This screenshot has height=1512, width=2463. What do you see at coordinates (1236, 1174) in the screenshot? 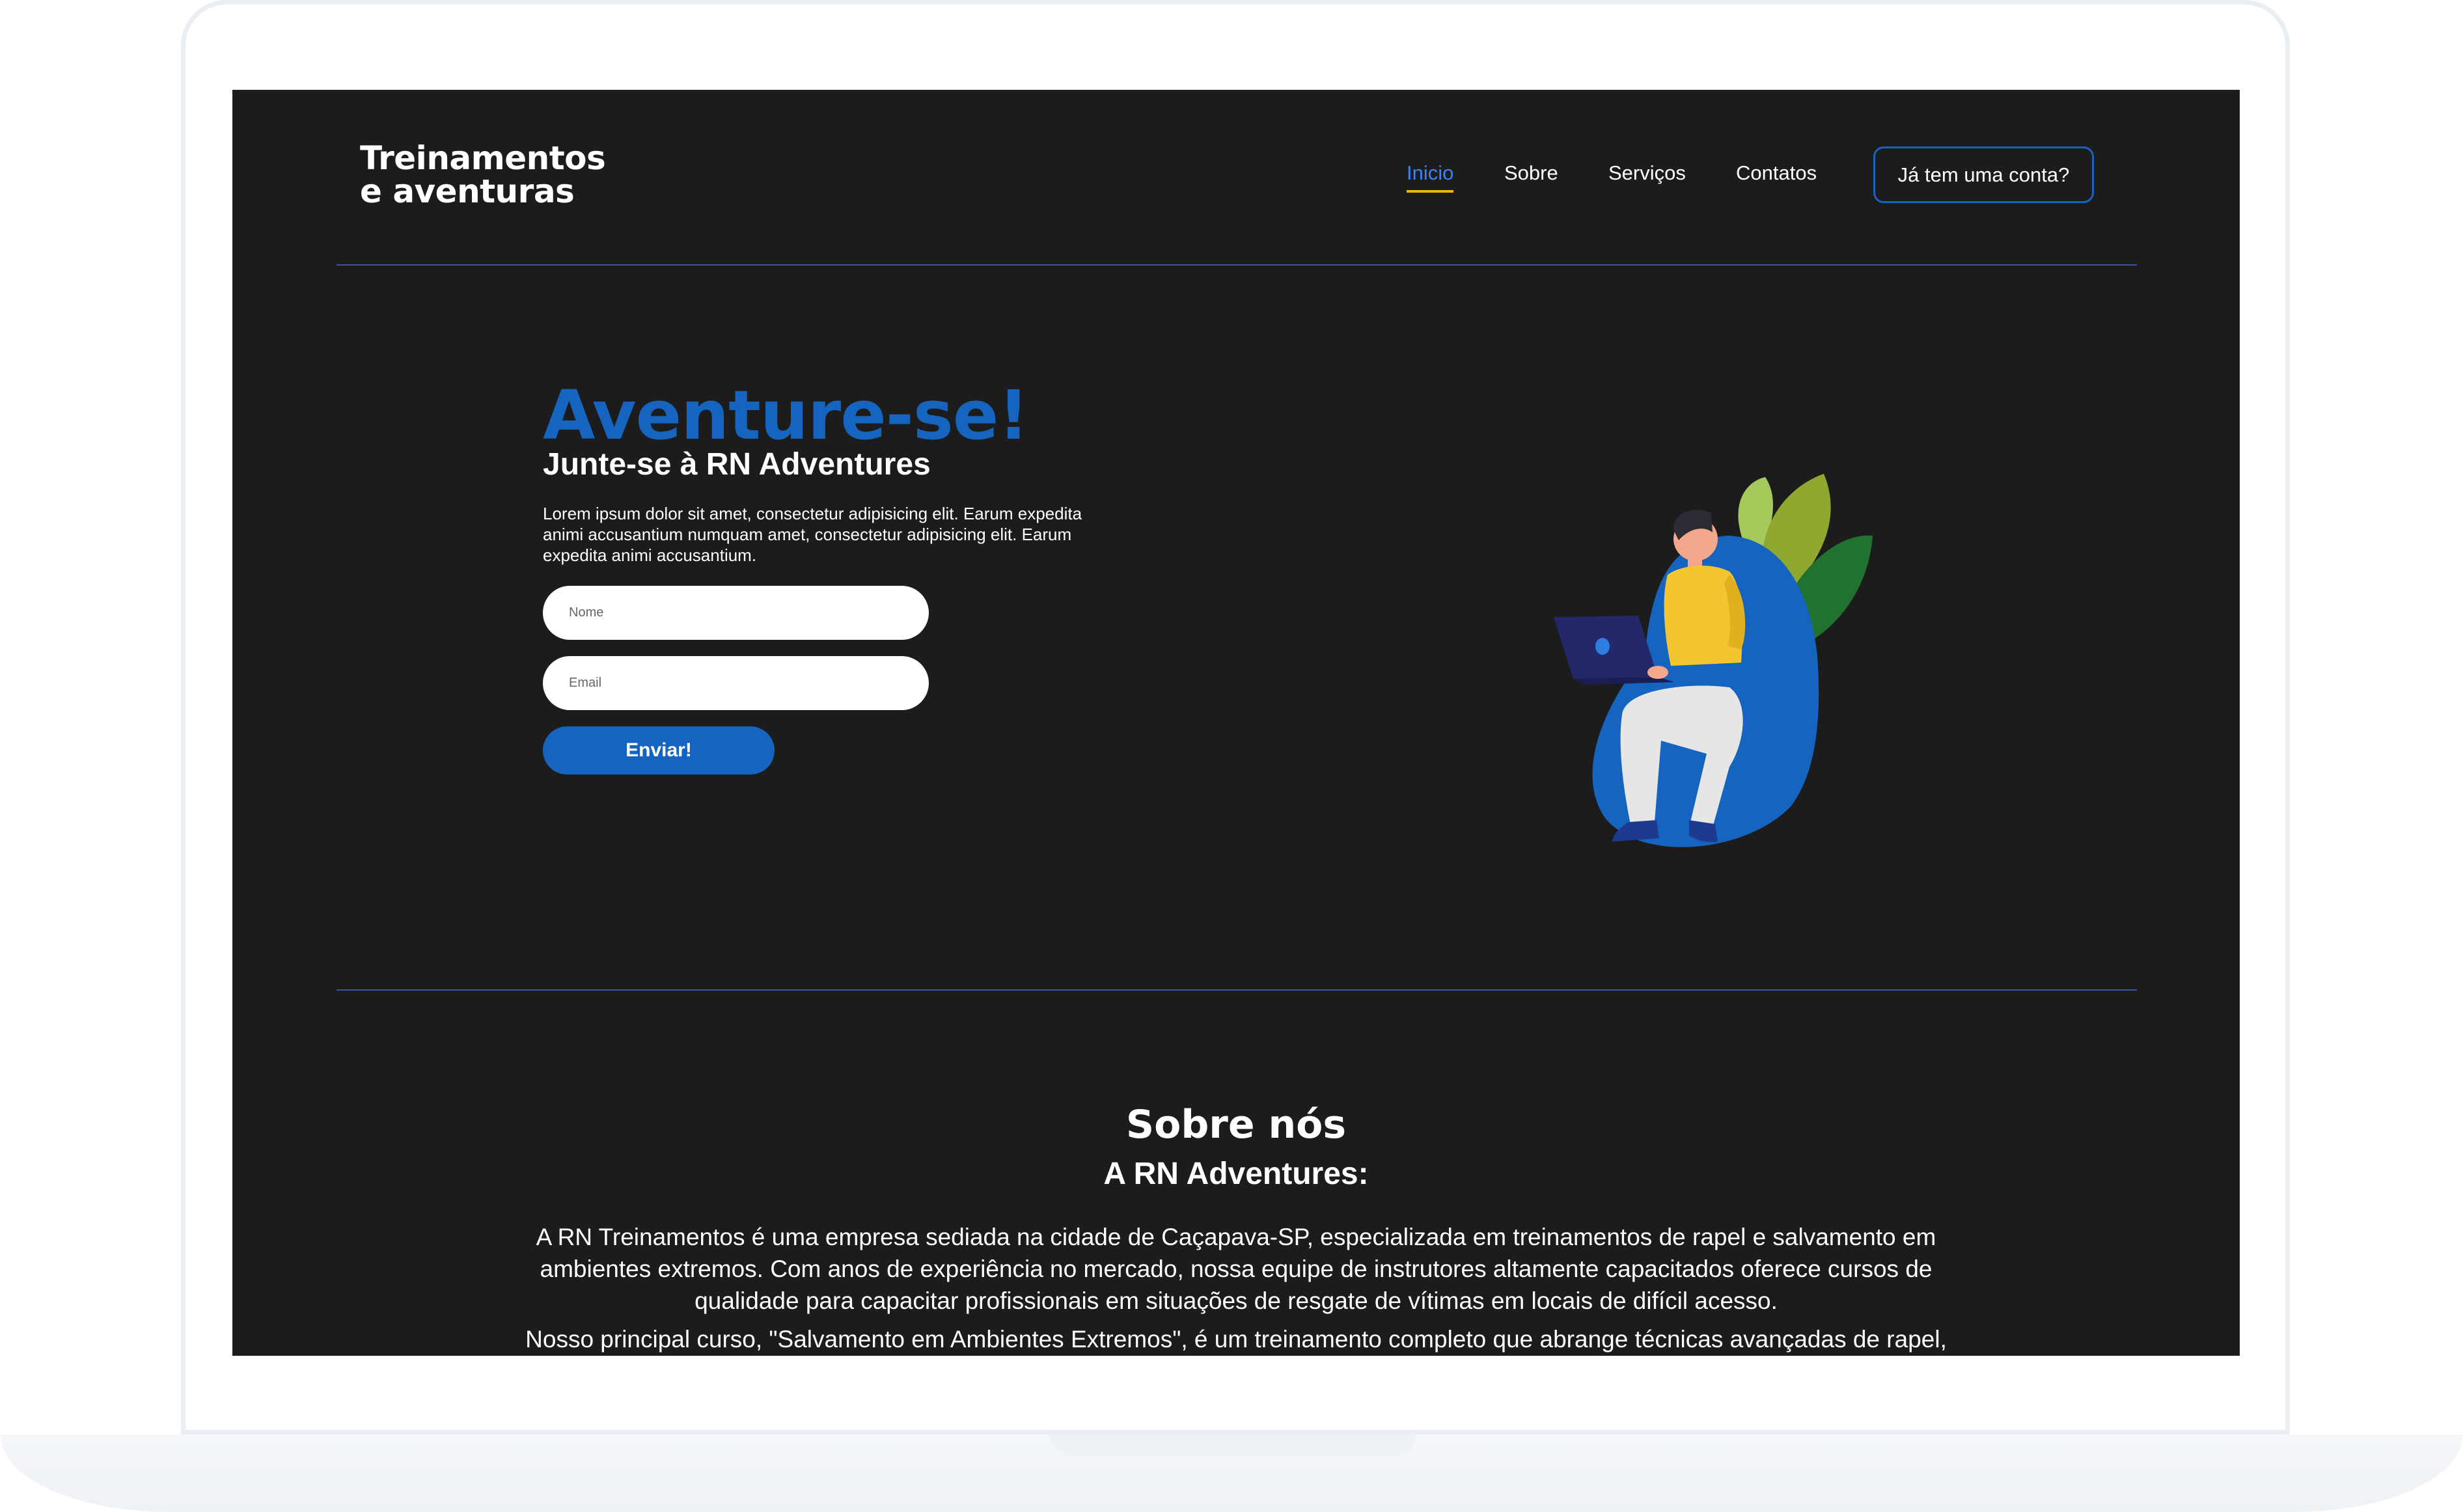
I see `about-subtitle: A RN Adventures:` at bounding box center [1236, 1174].